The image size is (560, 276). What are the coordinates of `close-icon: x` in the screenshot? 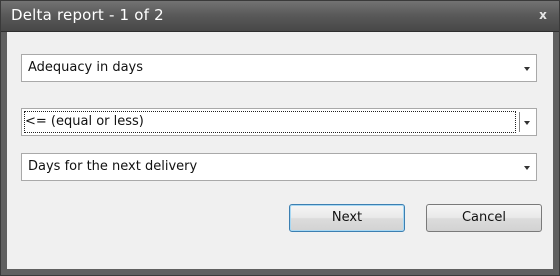 It's located at (543, 15).